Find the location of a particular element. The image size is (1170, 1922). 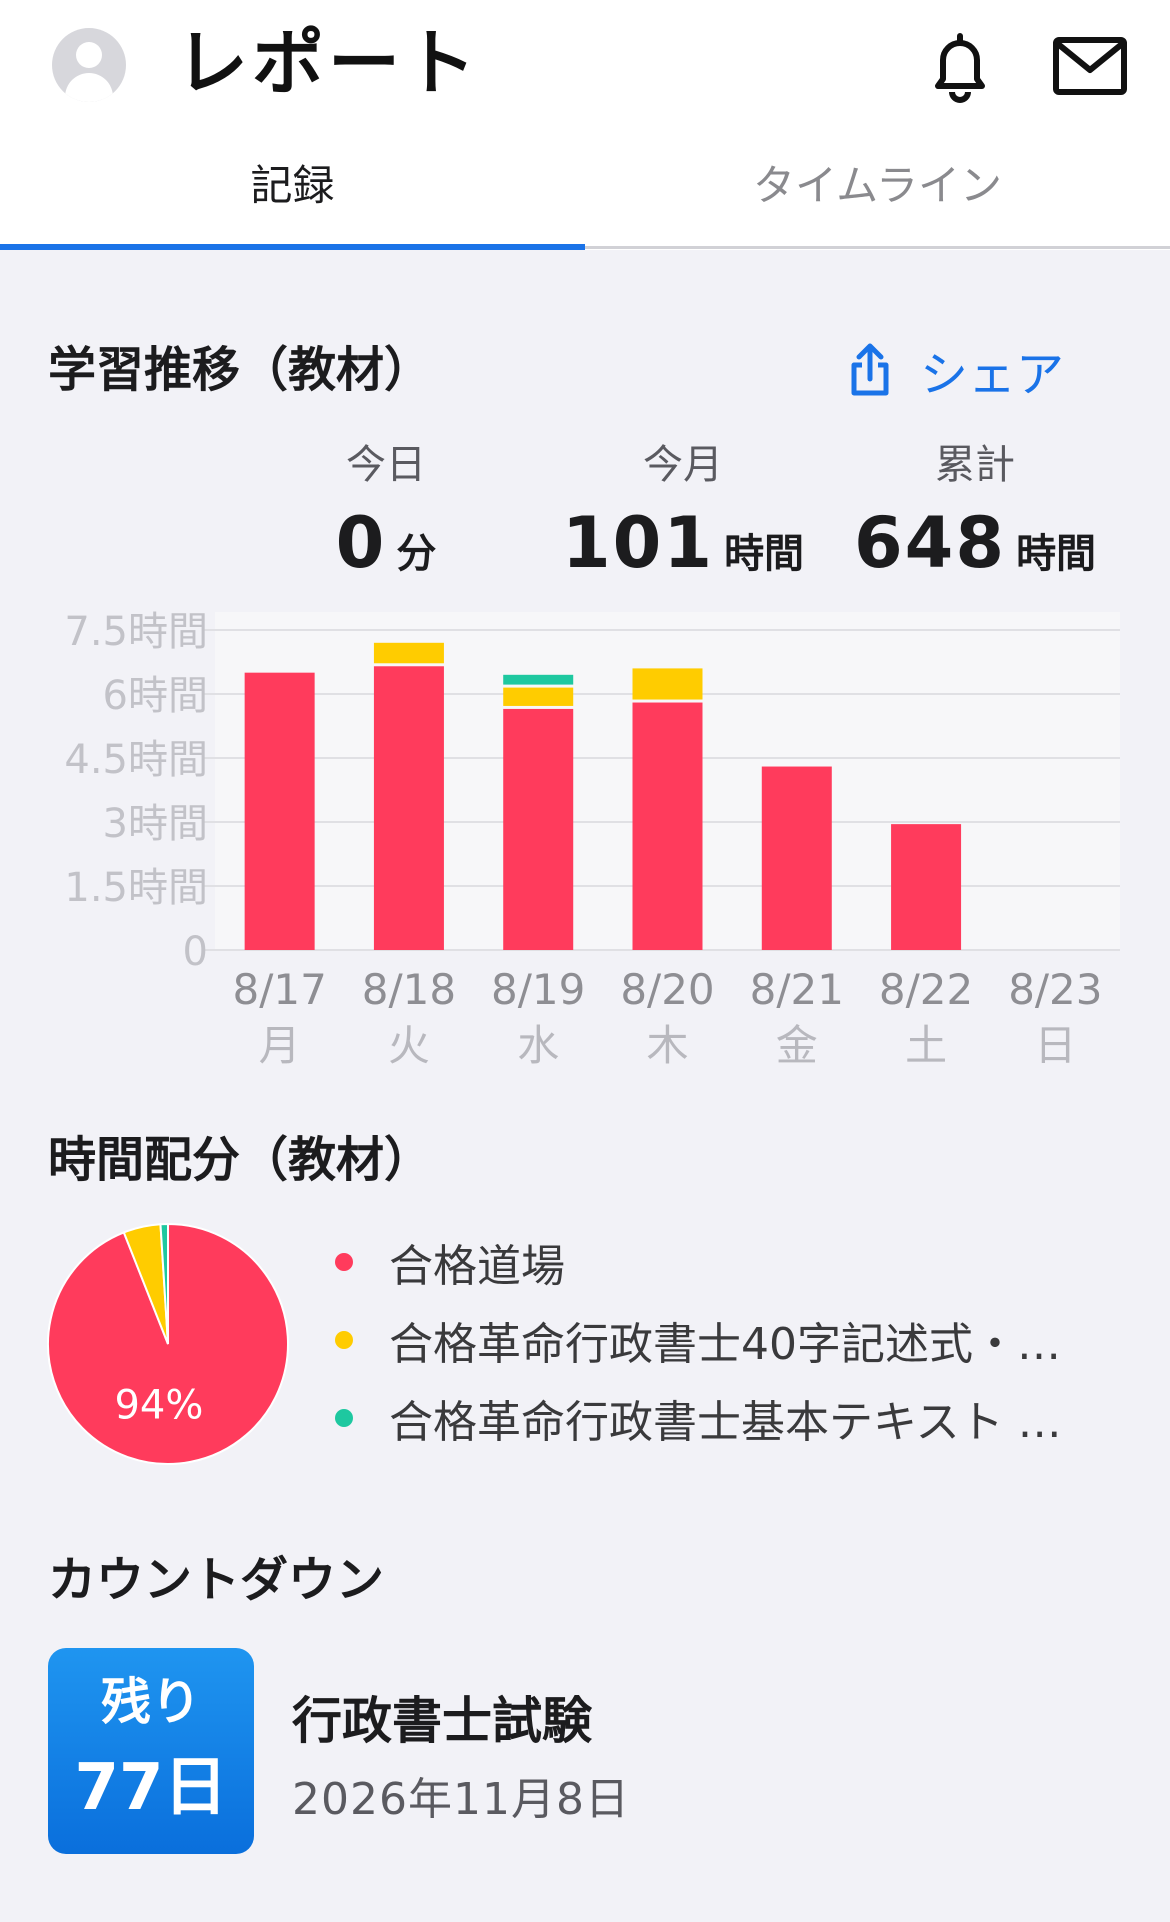

x-weekday-label: 土 is located at coordinates (926, 1045).